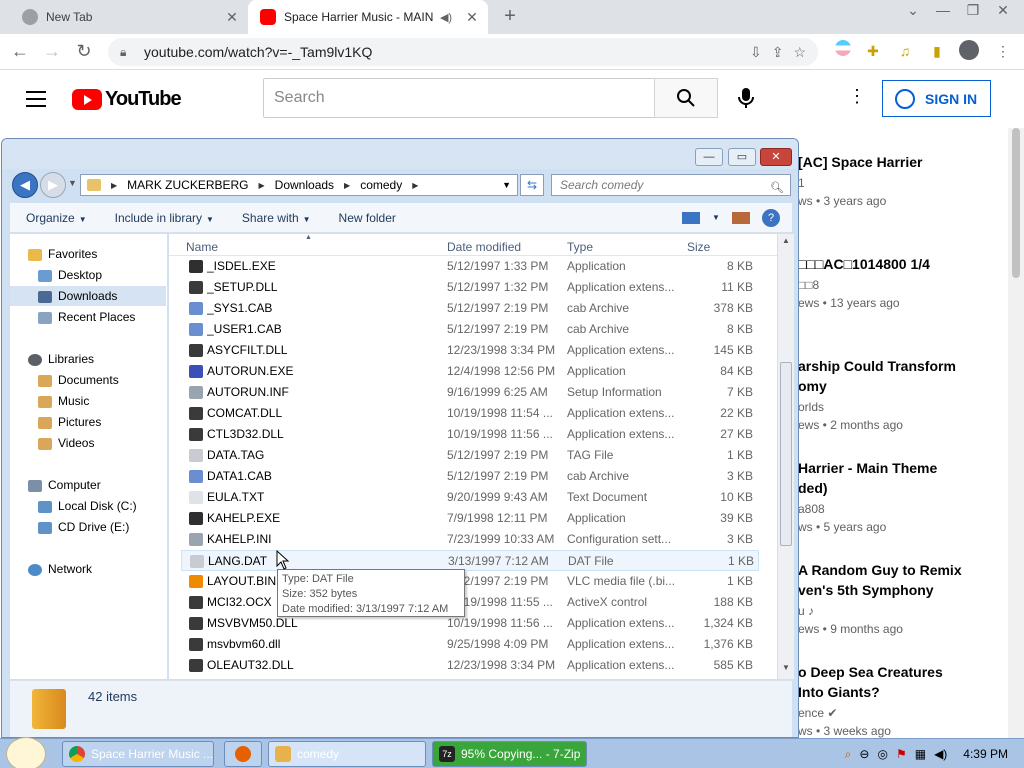 The width and height of the screenshot is (1024, 768). What do you see at coordinates (470, 560) in the screenshot?
I see `file-row: LANG.DAT 3/13/1997 7:12 AM DAT File 1 KB` at bounding box center [470, 560].